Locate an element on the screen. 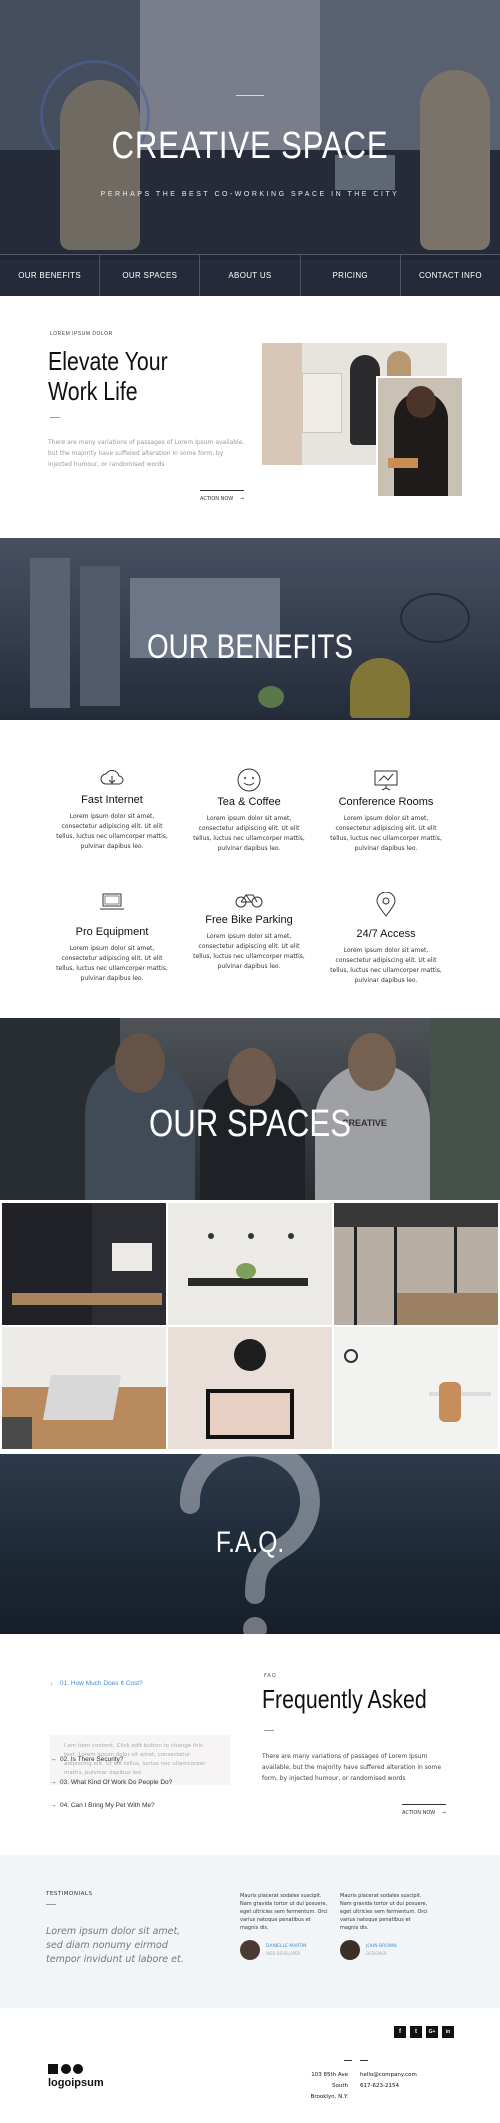  nav-about-us: ABOUT US is located at coordinates (250, 275).